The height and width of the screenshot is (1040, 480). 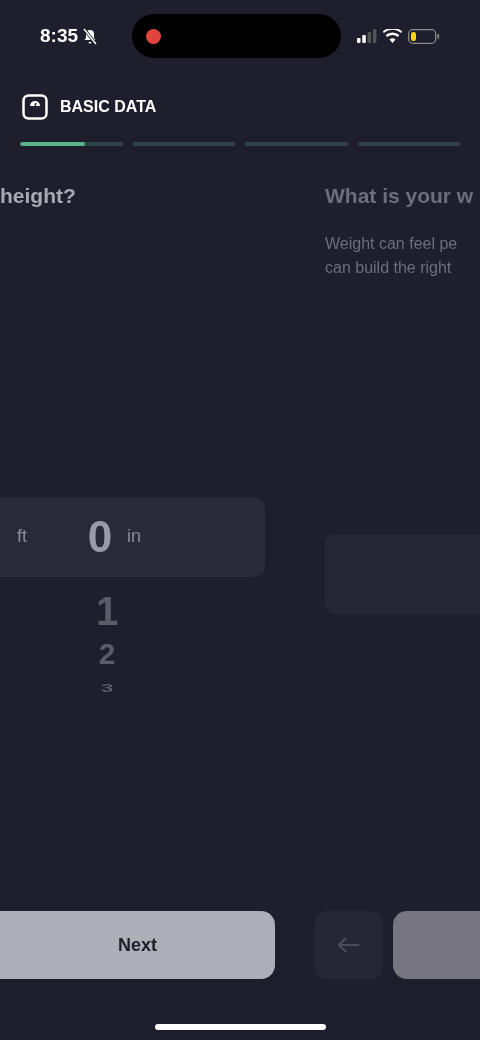 What do you see at coordinates (59, 35) in the screenshot?
I see `status-time: 8:35` at bounding box center [59, 35].